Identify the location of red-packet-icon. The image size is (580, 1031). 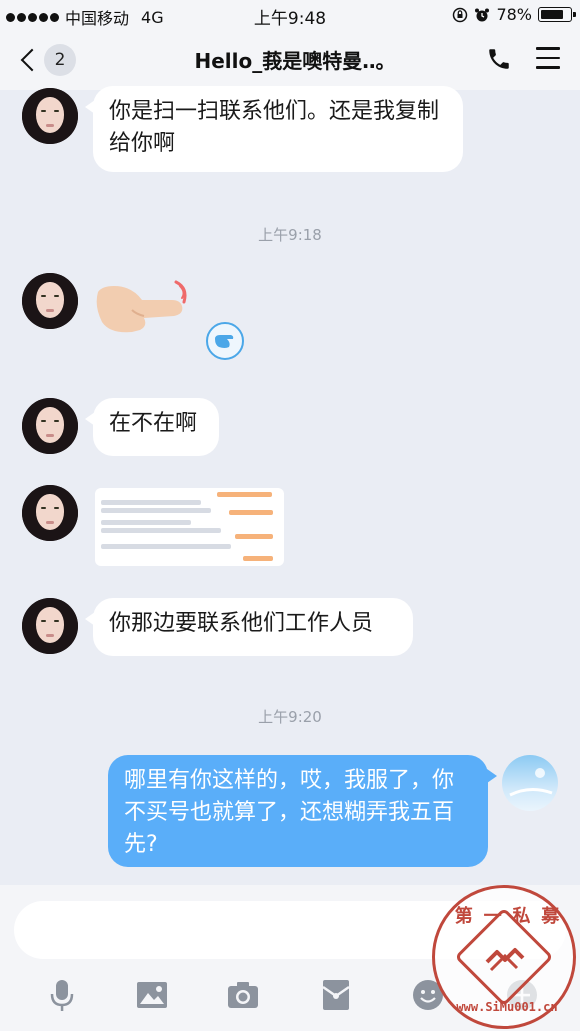
(336, 995).